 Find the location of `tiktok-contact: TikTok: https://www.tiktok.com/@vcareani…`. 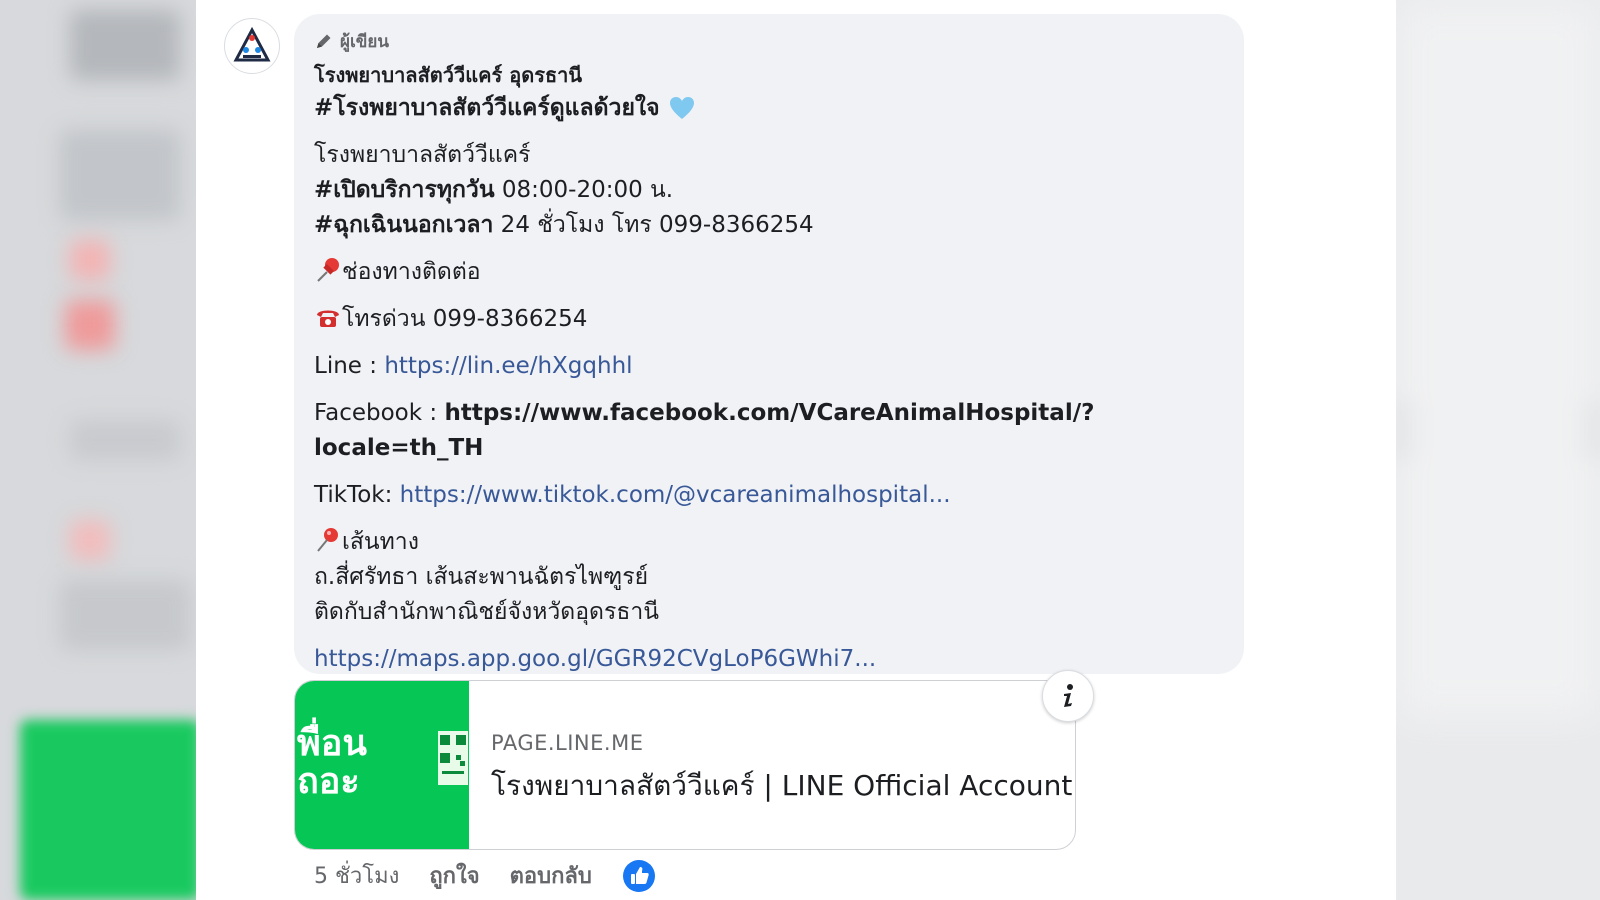

tiktok-contact: TikTok: https://www.tiktok.com/@vcareani… is located at coordinates (769, 495).